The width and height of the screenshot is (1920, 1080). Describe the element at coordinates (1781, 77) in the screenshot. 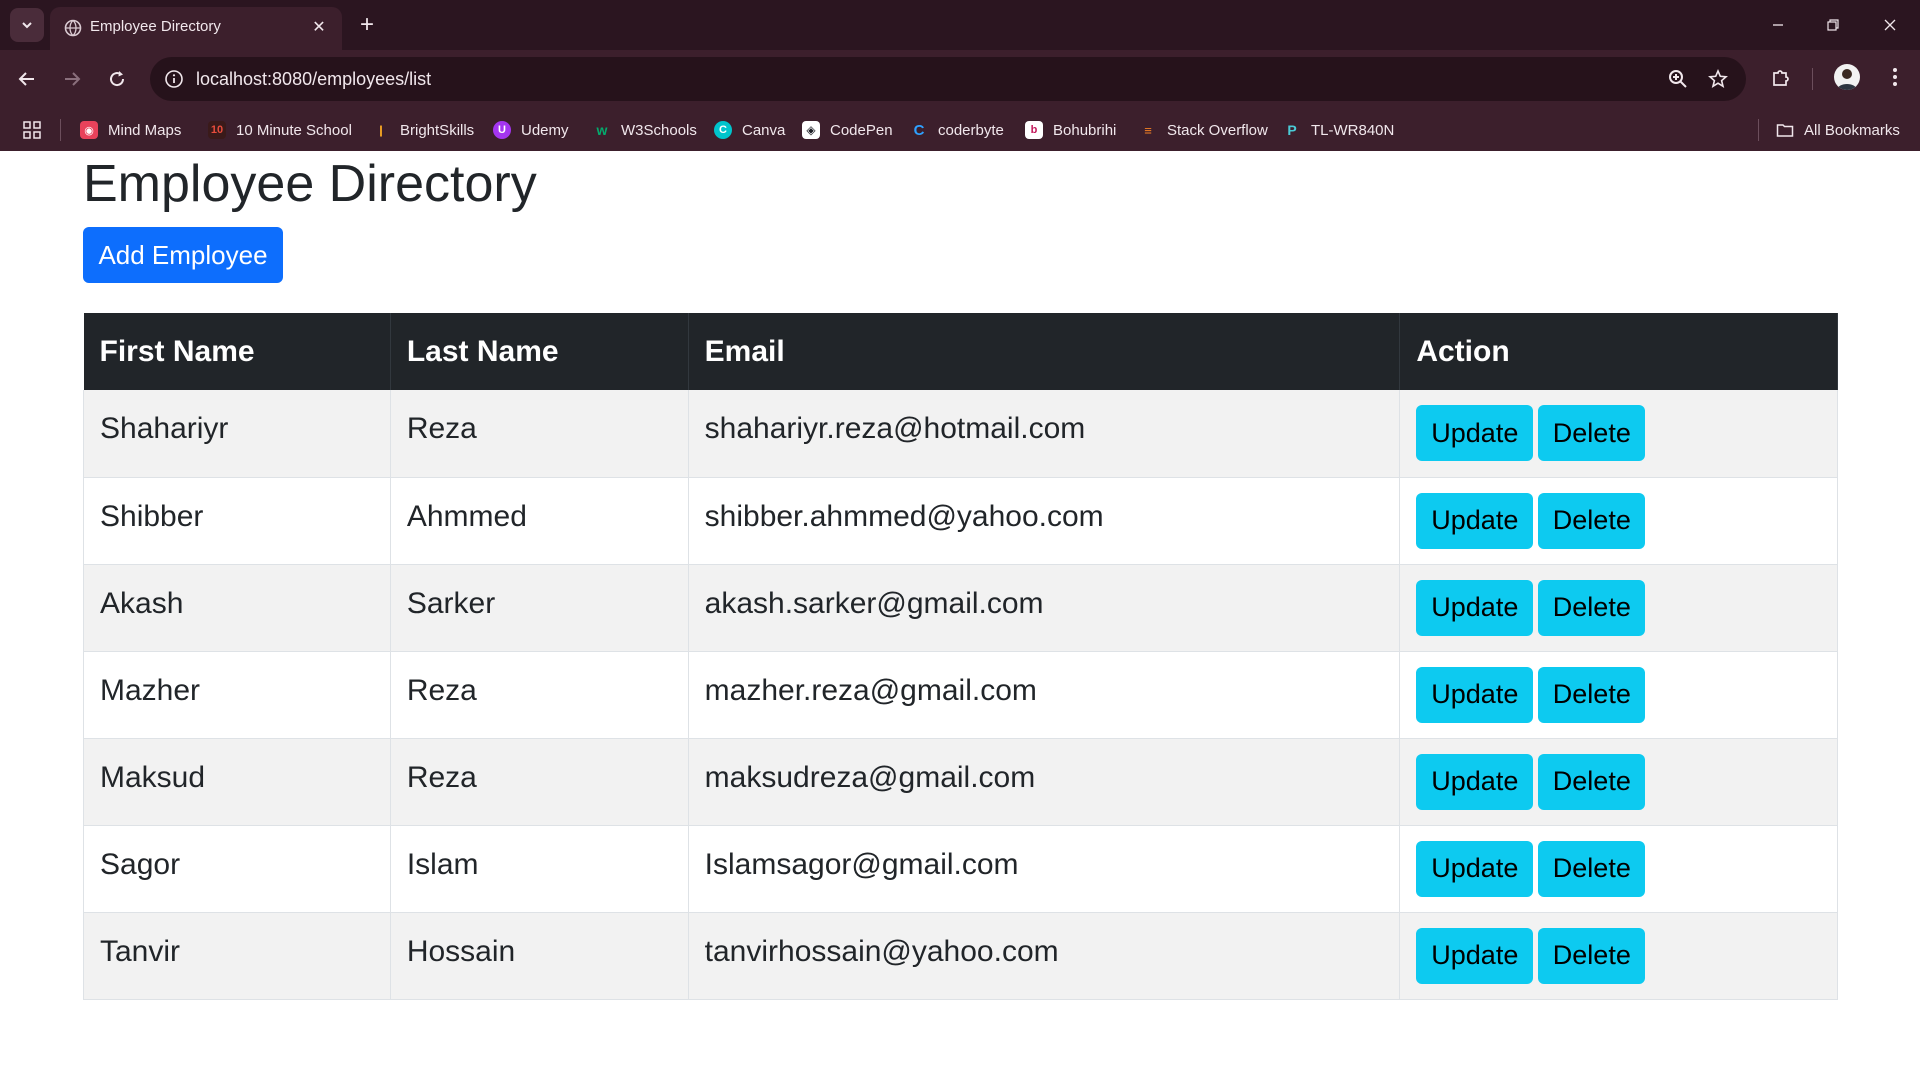

I see `extensions-button` at that location.